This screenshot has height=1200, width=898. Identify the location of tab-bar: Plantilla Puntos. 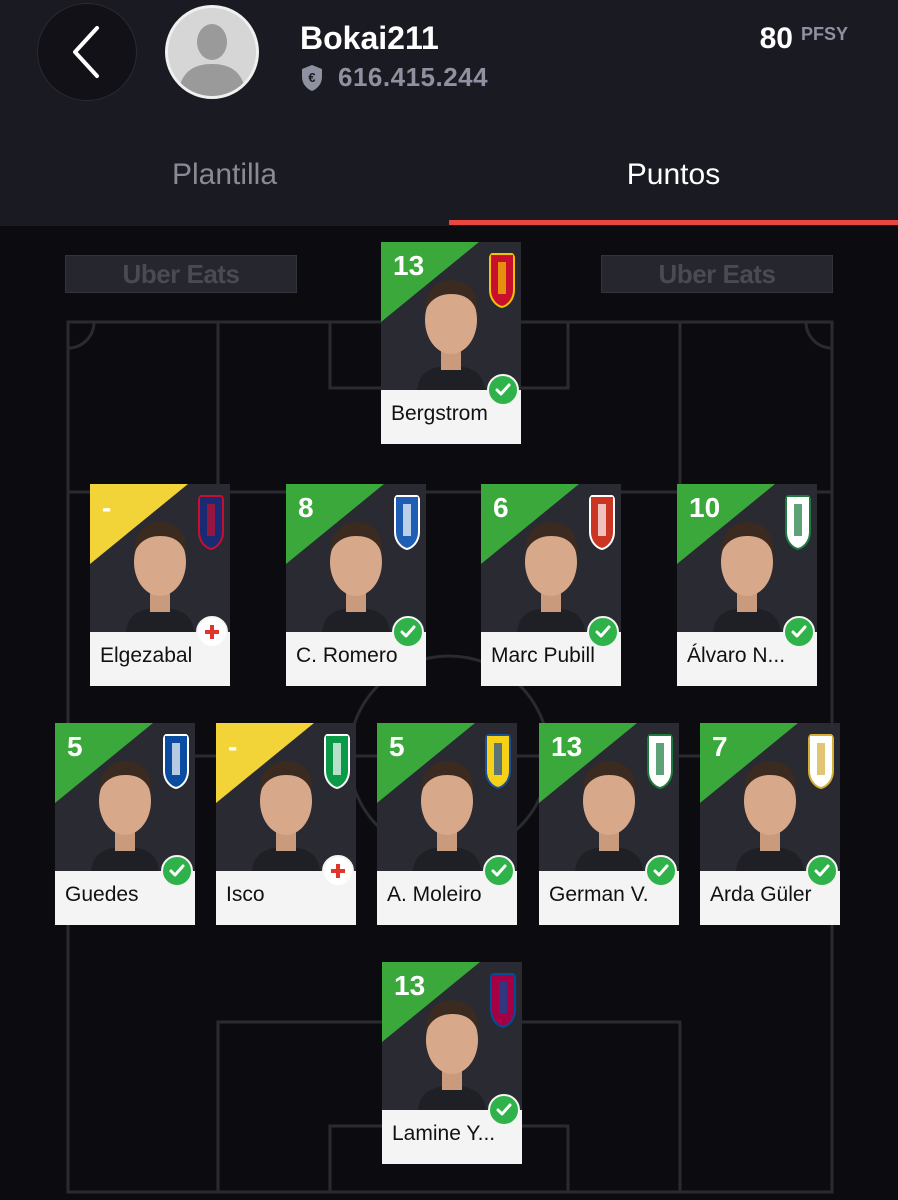
(449, 178).